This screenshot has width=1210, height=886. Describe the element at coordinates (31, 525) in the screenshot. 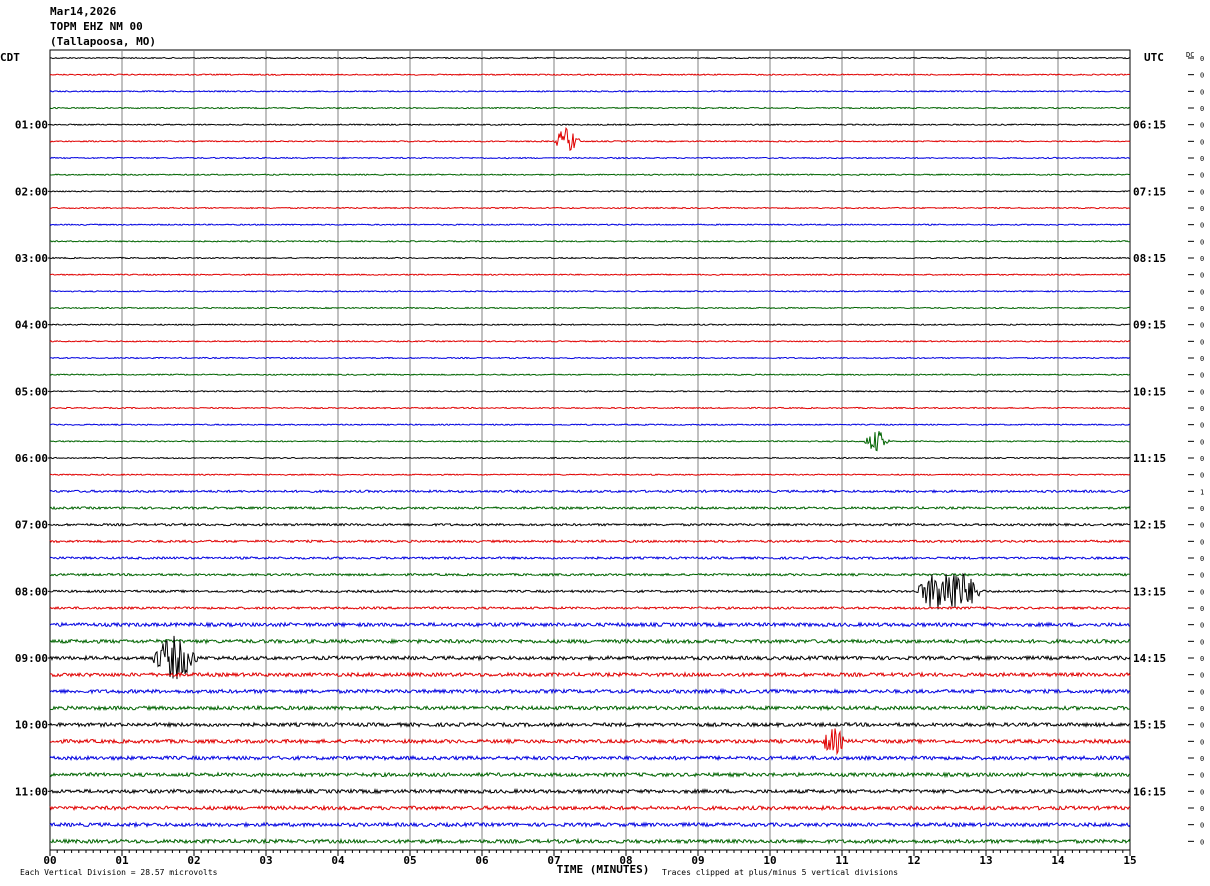

I see `left-time-label: 07:00` at that location.